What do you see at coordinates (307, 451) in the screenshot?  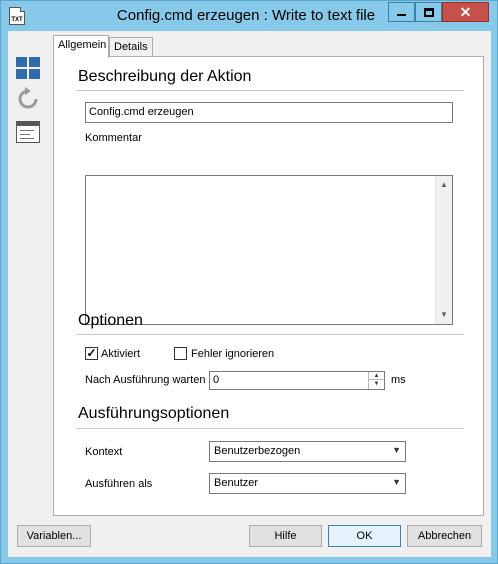 I see `kontext-select: Benutzerbezogen ▼` at bounding box center [307, 451].